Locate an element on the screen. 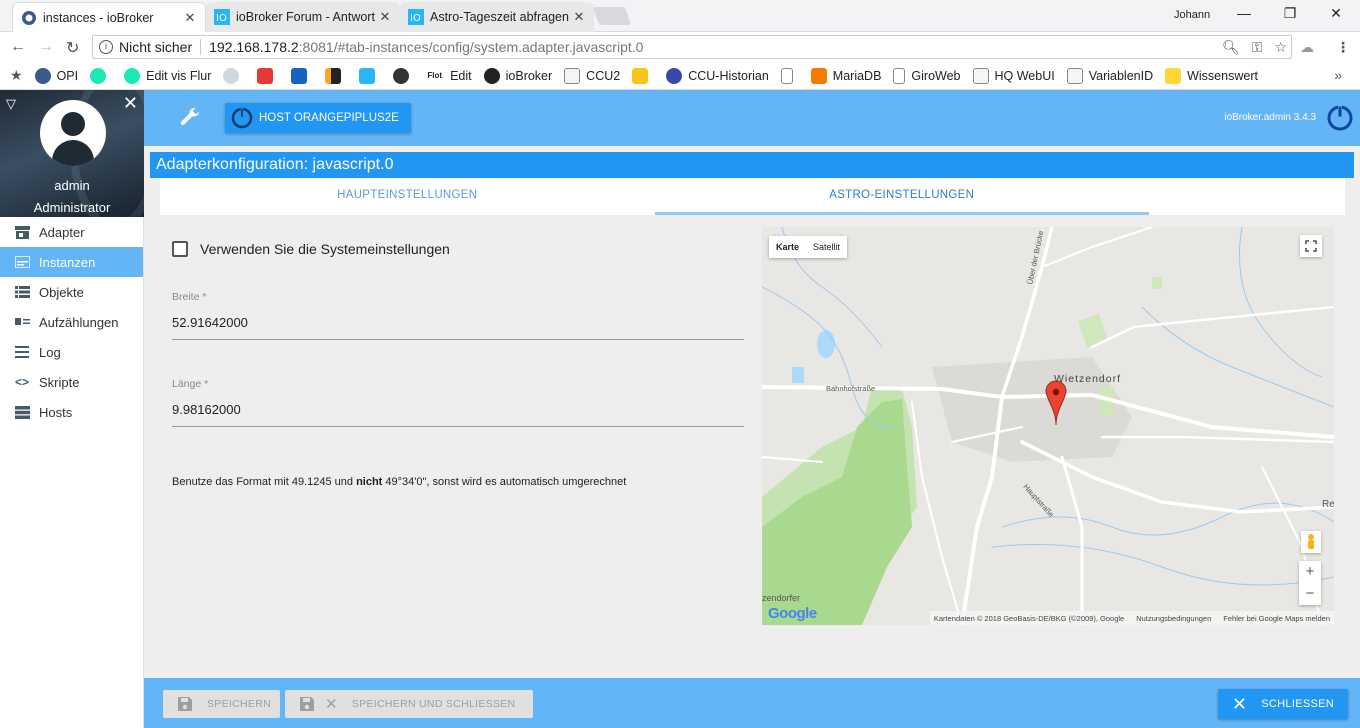 The width and height of the screenshot is (1360, 728). save-button-label: SPEICHERN is located at coordinates (239, 704).